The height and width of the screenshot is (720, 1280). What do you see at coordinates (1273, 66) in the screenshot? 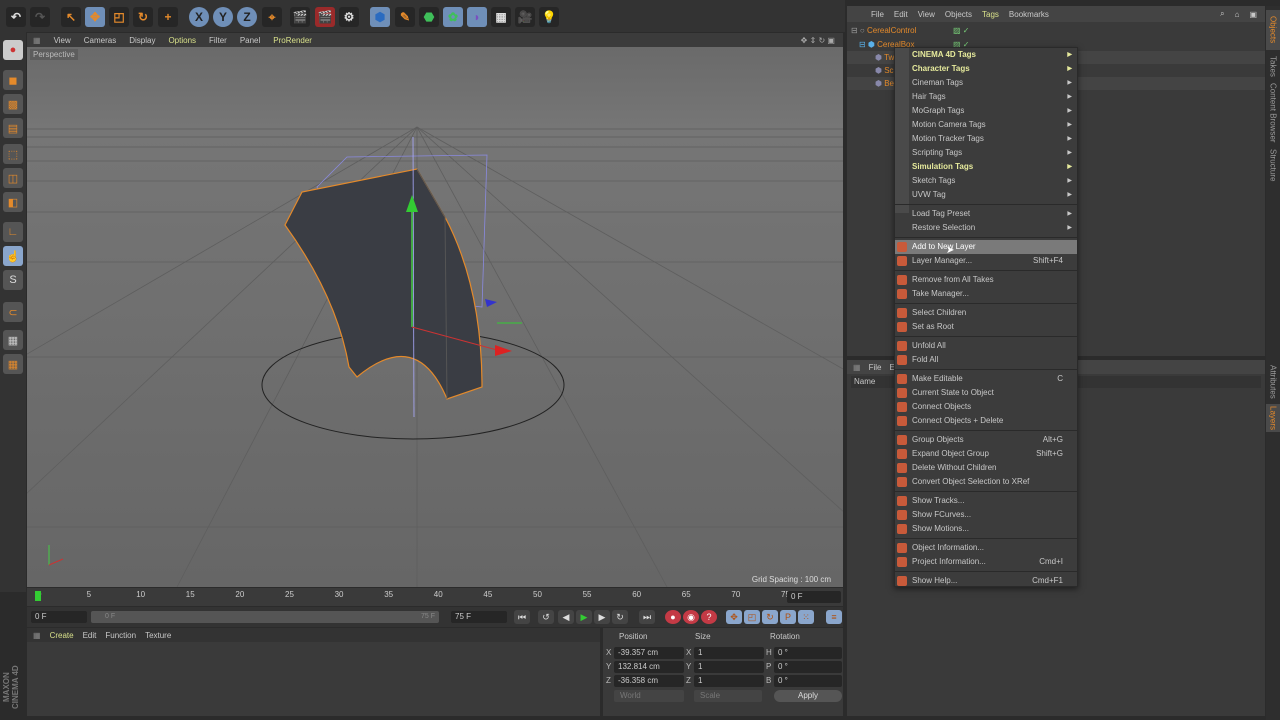
I see `tab-takes: Takes` at bounding box center [1273, 66].